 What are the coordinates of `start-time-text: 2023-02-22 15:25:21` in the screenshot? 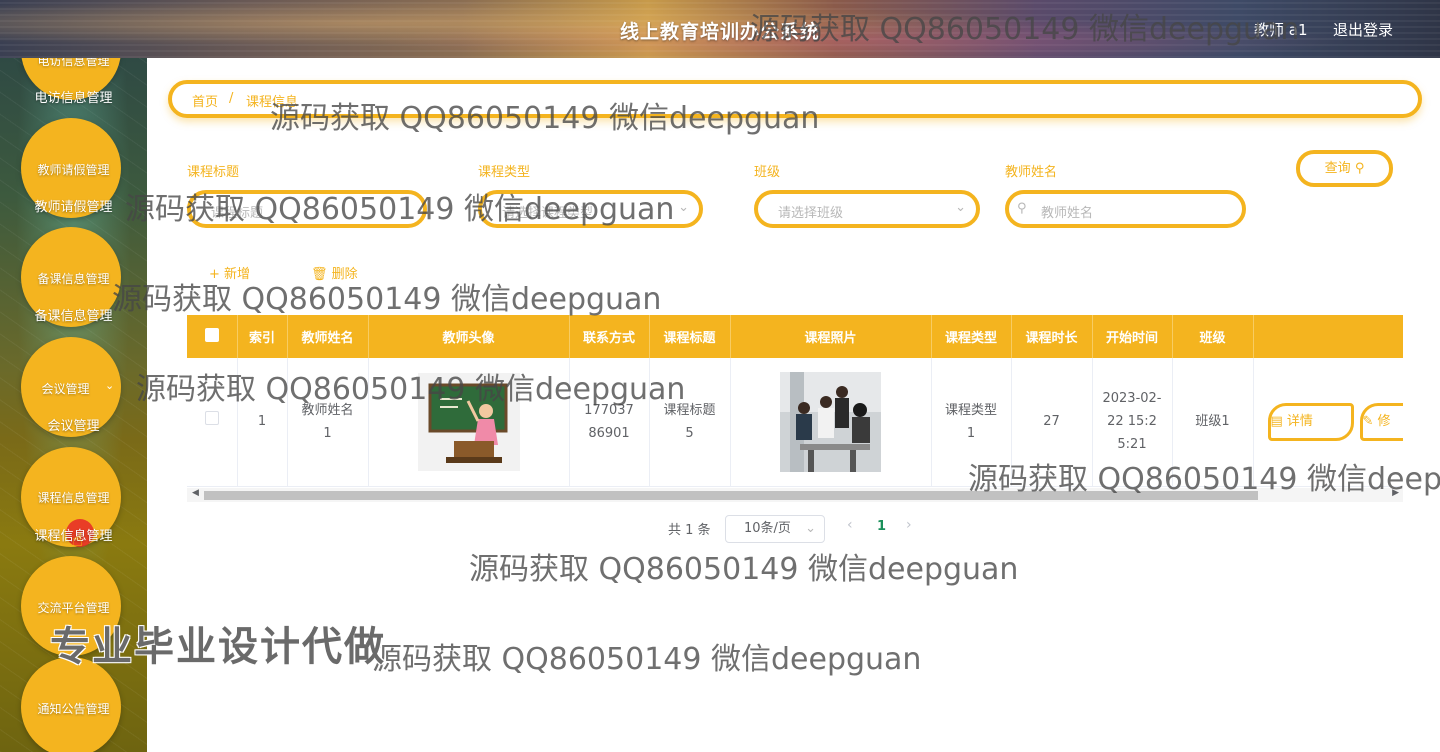 It's located at (1132, 422).